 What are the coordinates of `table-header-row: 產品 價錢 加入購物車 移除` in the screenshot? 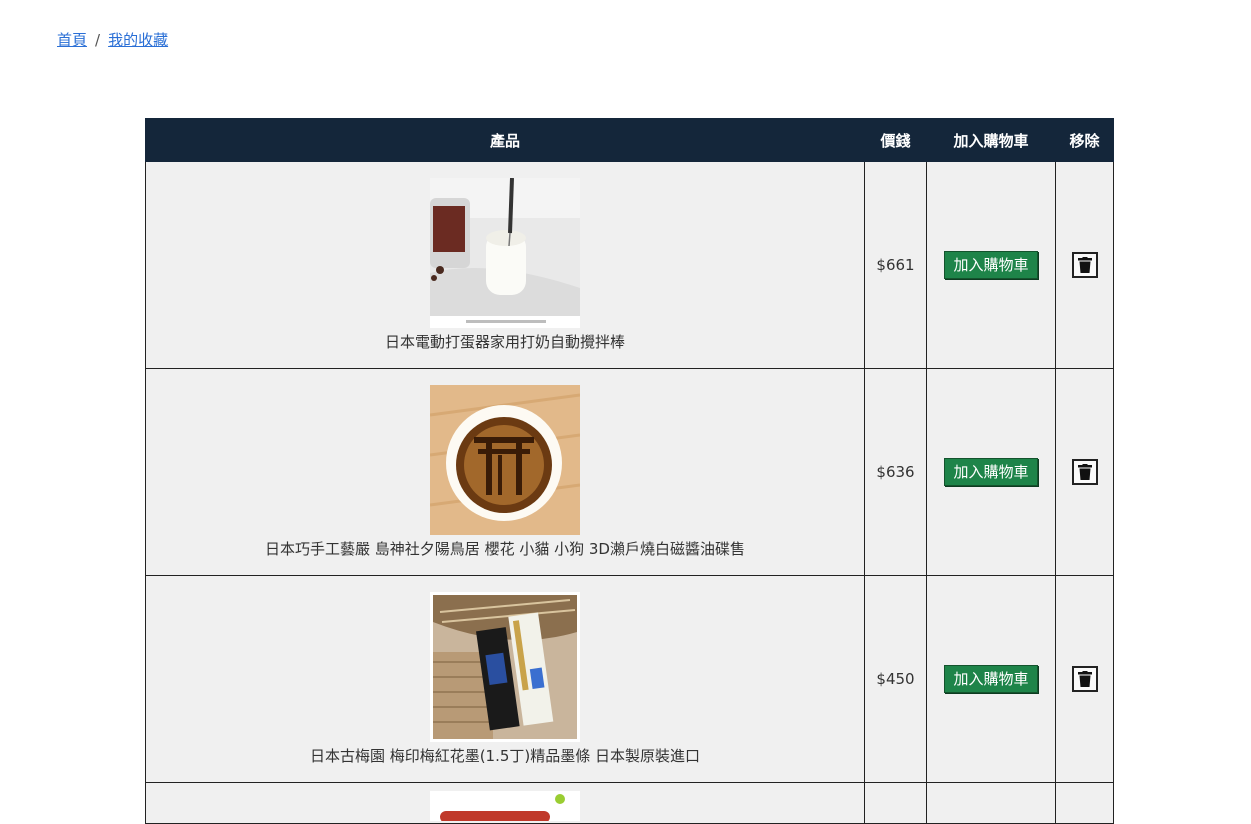 It's located at (629, 140).